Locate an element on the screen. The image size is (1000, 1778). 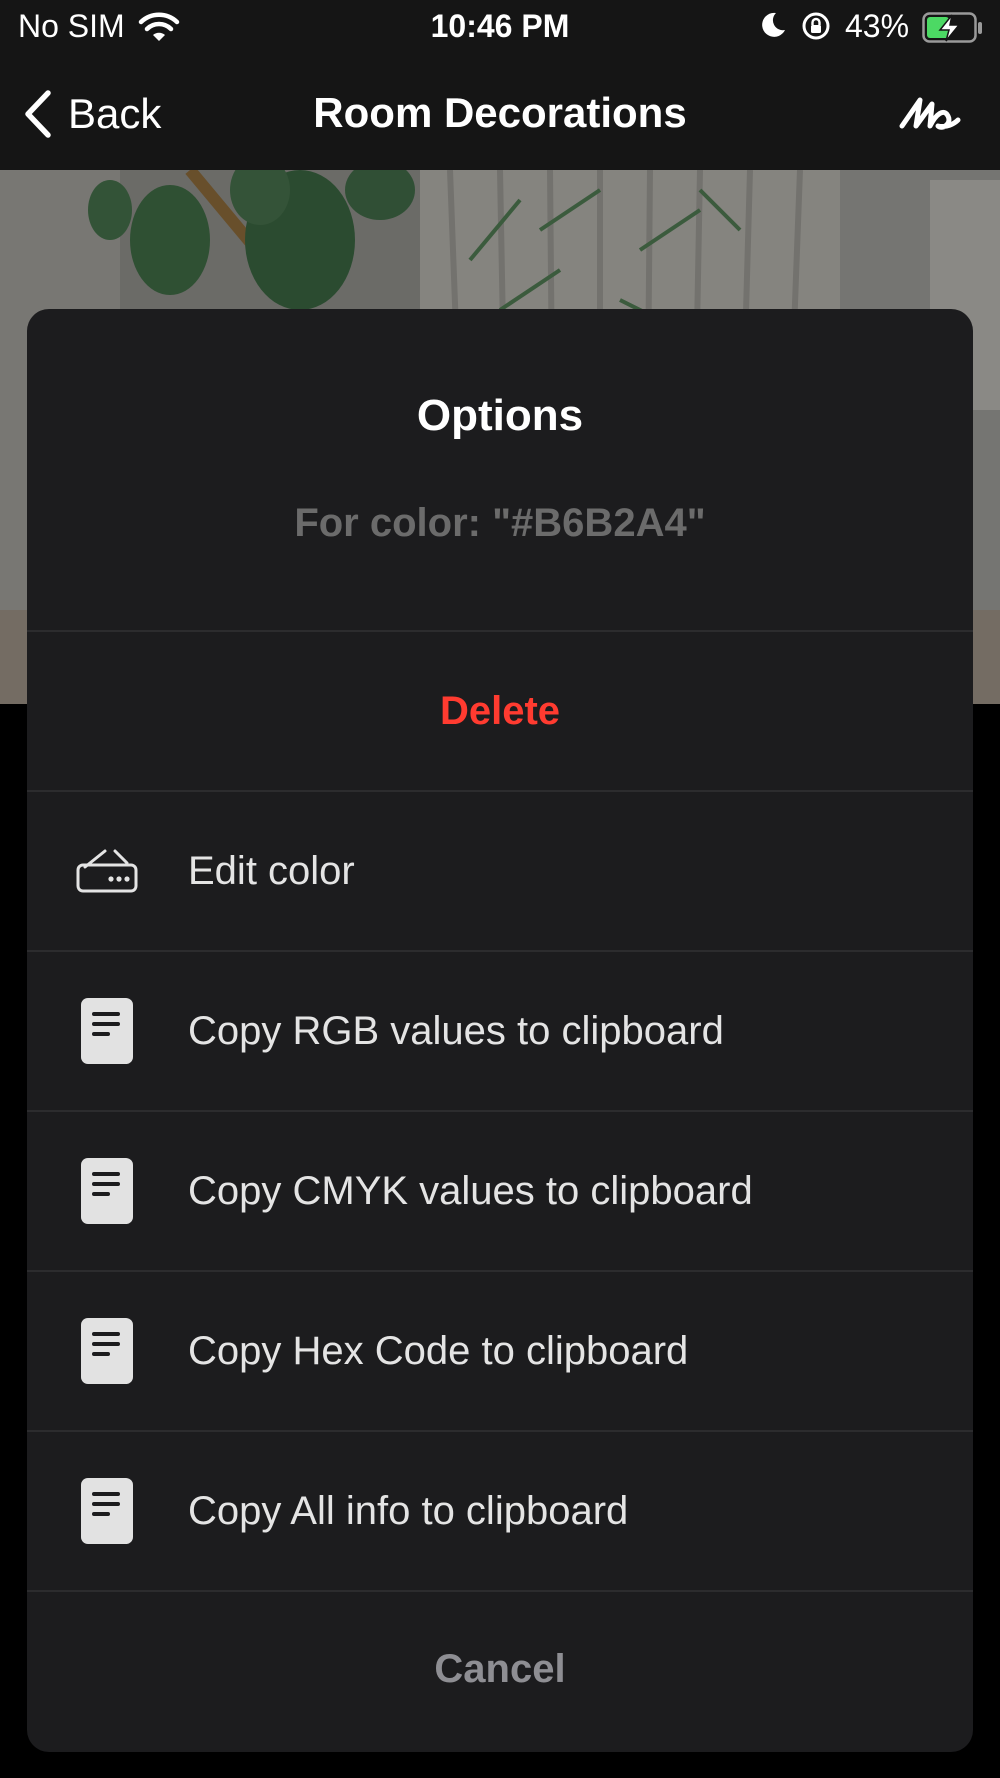
cancel-label: Cancel is located at coordinates (500, 1669).